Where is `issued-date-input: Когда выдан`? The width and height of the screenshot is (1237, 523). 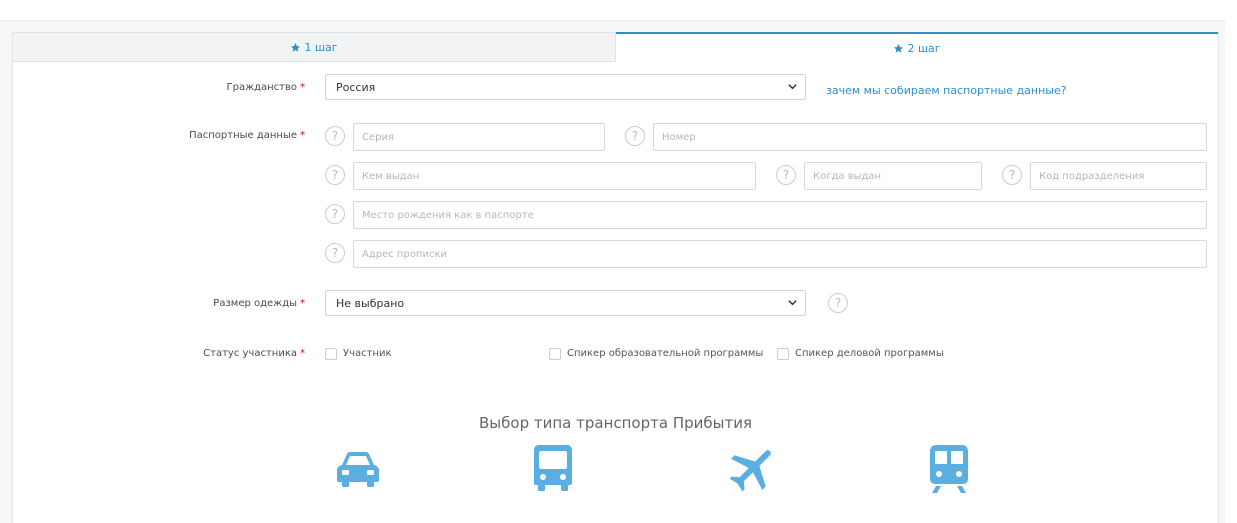 issued-date-input: Когда выдан is located at coordinates (893, 176).